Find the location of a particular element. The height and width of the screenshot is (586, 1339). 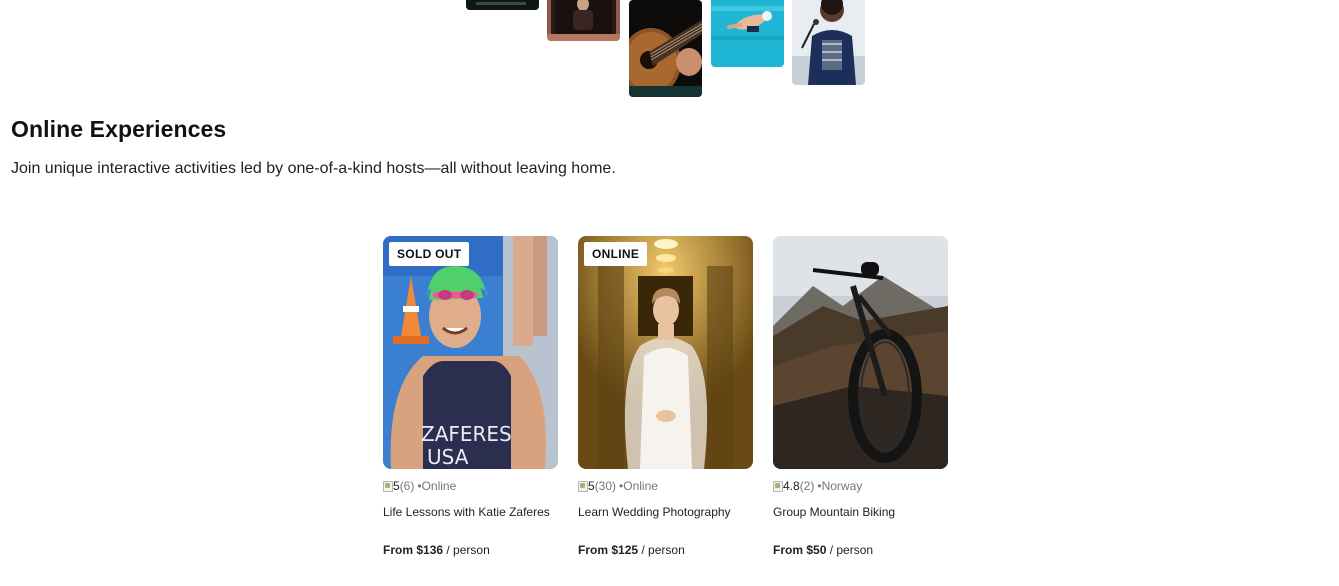

status-badge: ONLINE is located at coordinates (616, 254).